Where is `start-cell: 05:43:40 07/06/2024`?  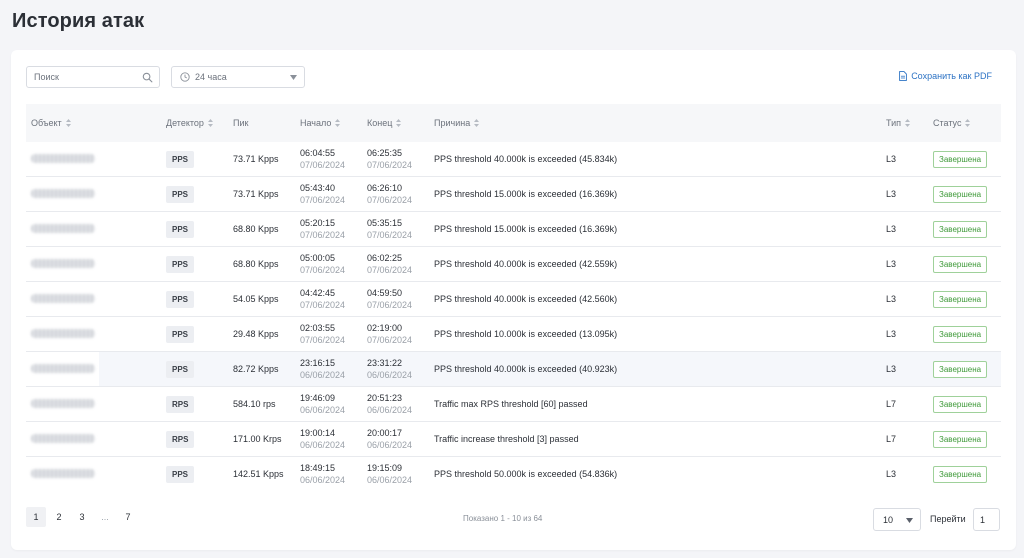
start-cell: 05:43:40 07/06/2024 is located at coordinates (323, 194).